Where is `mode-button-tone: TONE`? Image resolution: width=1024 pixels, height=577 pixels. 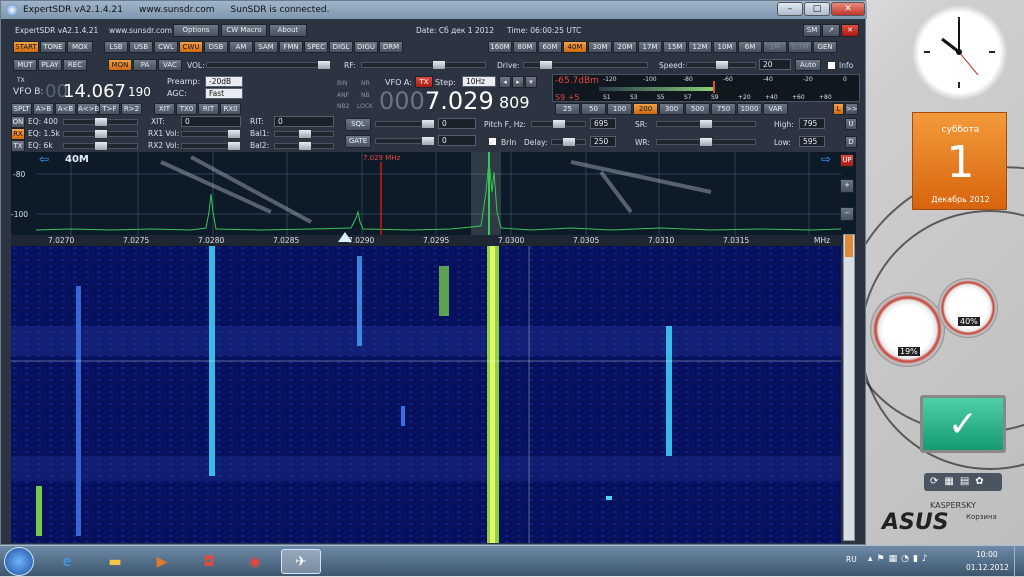
mode-button-tone: TONE is located at coordinates (53, 47).